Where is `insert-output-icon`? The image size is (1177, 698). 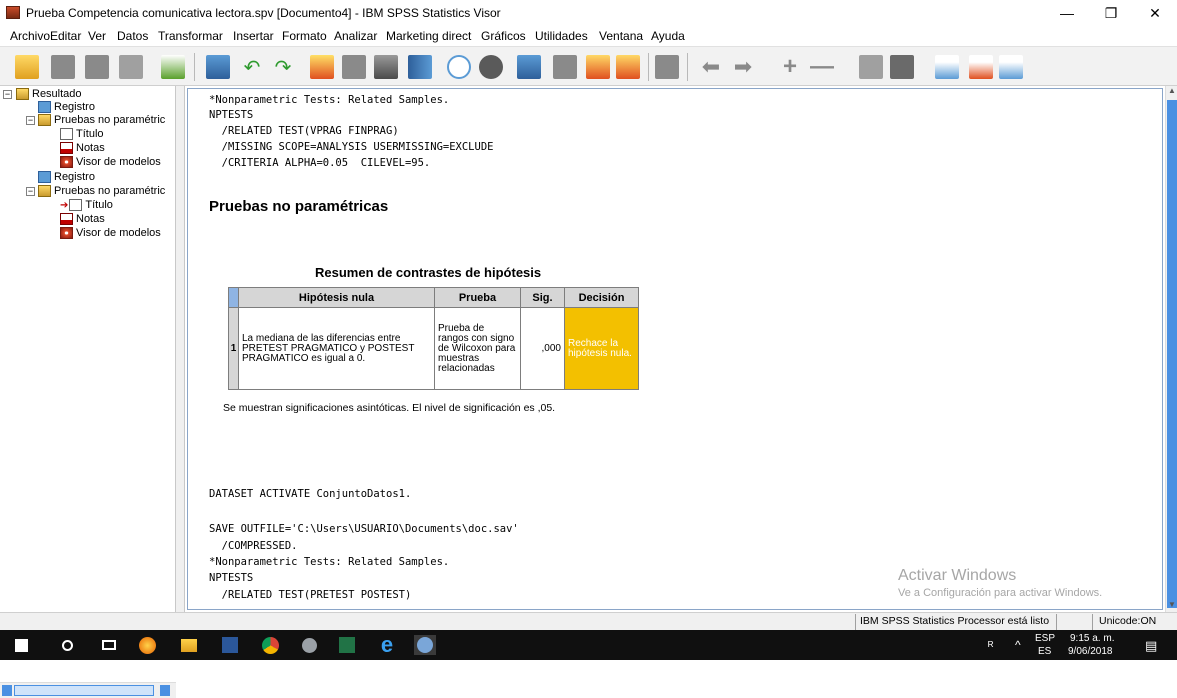
insert-output-icon is located at coordinates (598, 67).